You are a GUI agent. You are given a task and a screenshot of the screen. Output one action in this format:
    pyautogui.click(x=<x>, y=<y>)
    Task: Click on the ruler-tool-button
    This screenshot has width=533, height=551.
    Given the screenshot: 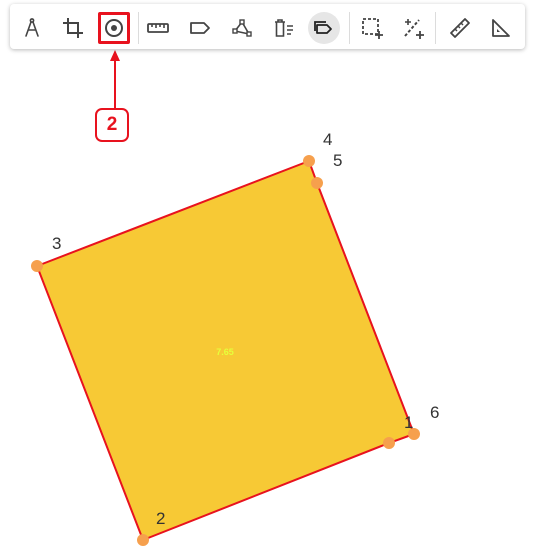 What is the action you would take?
    pyautogui.click(x=158, y=28)
    